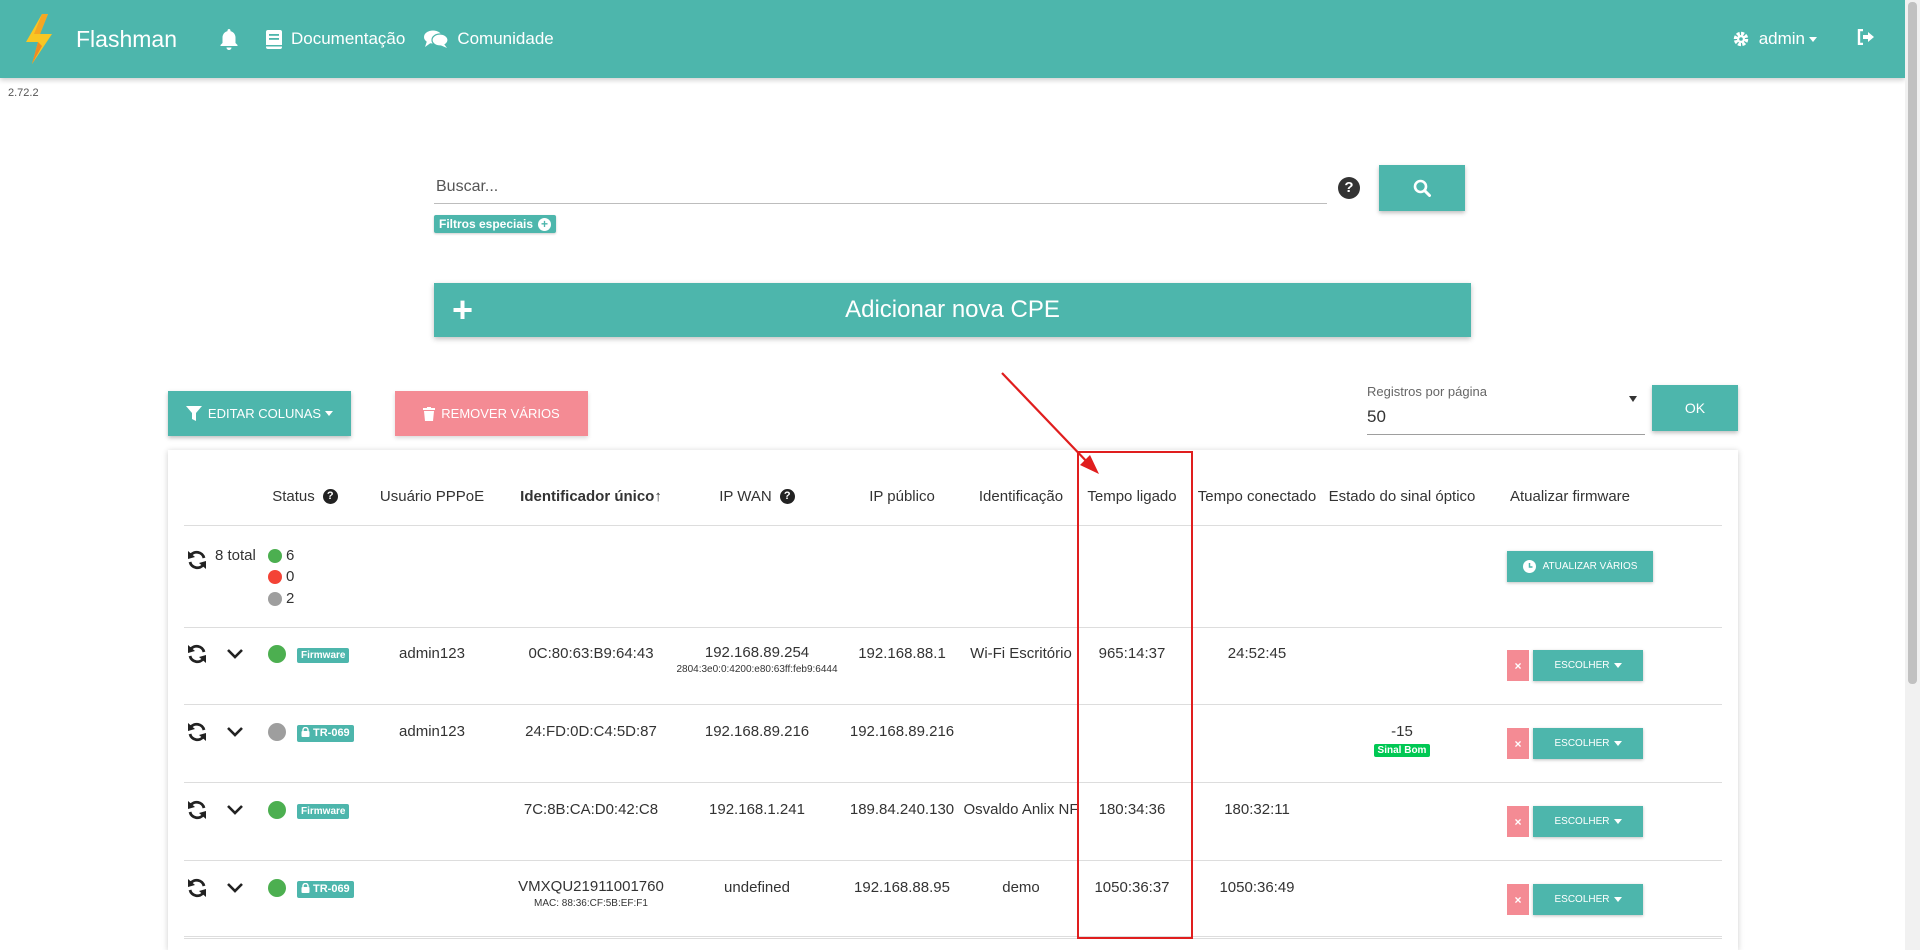 Image resolution: width=1920 pixels, height=950 pixels. I want to click on ip-wan: undefined, so click(757, 889).